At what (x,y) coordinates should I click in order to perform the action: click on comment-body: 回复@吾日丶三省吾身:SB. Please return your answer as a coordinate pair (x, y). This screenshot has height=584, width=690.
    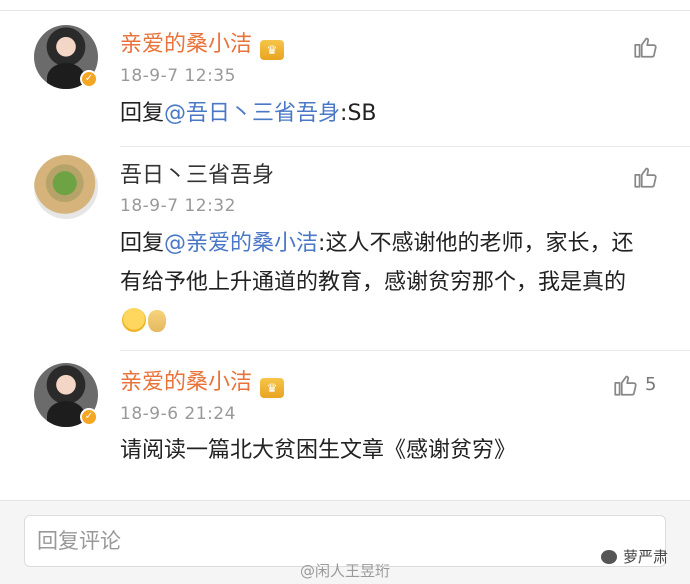
    Looking at the image, I should click on (385, 114).